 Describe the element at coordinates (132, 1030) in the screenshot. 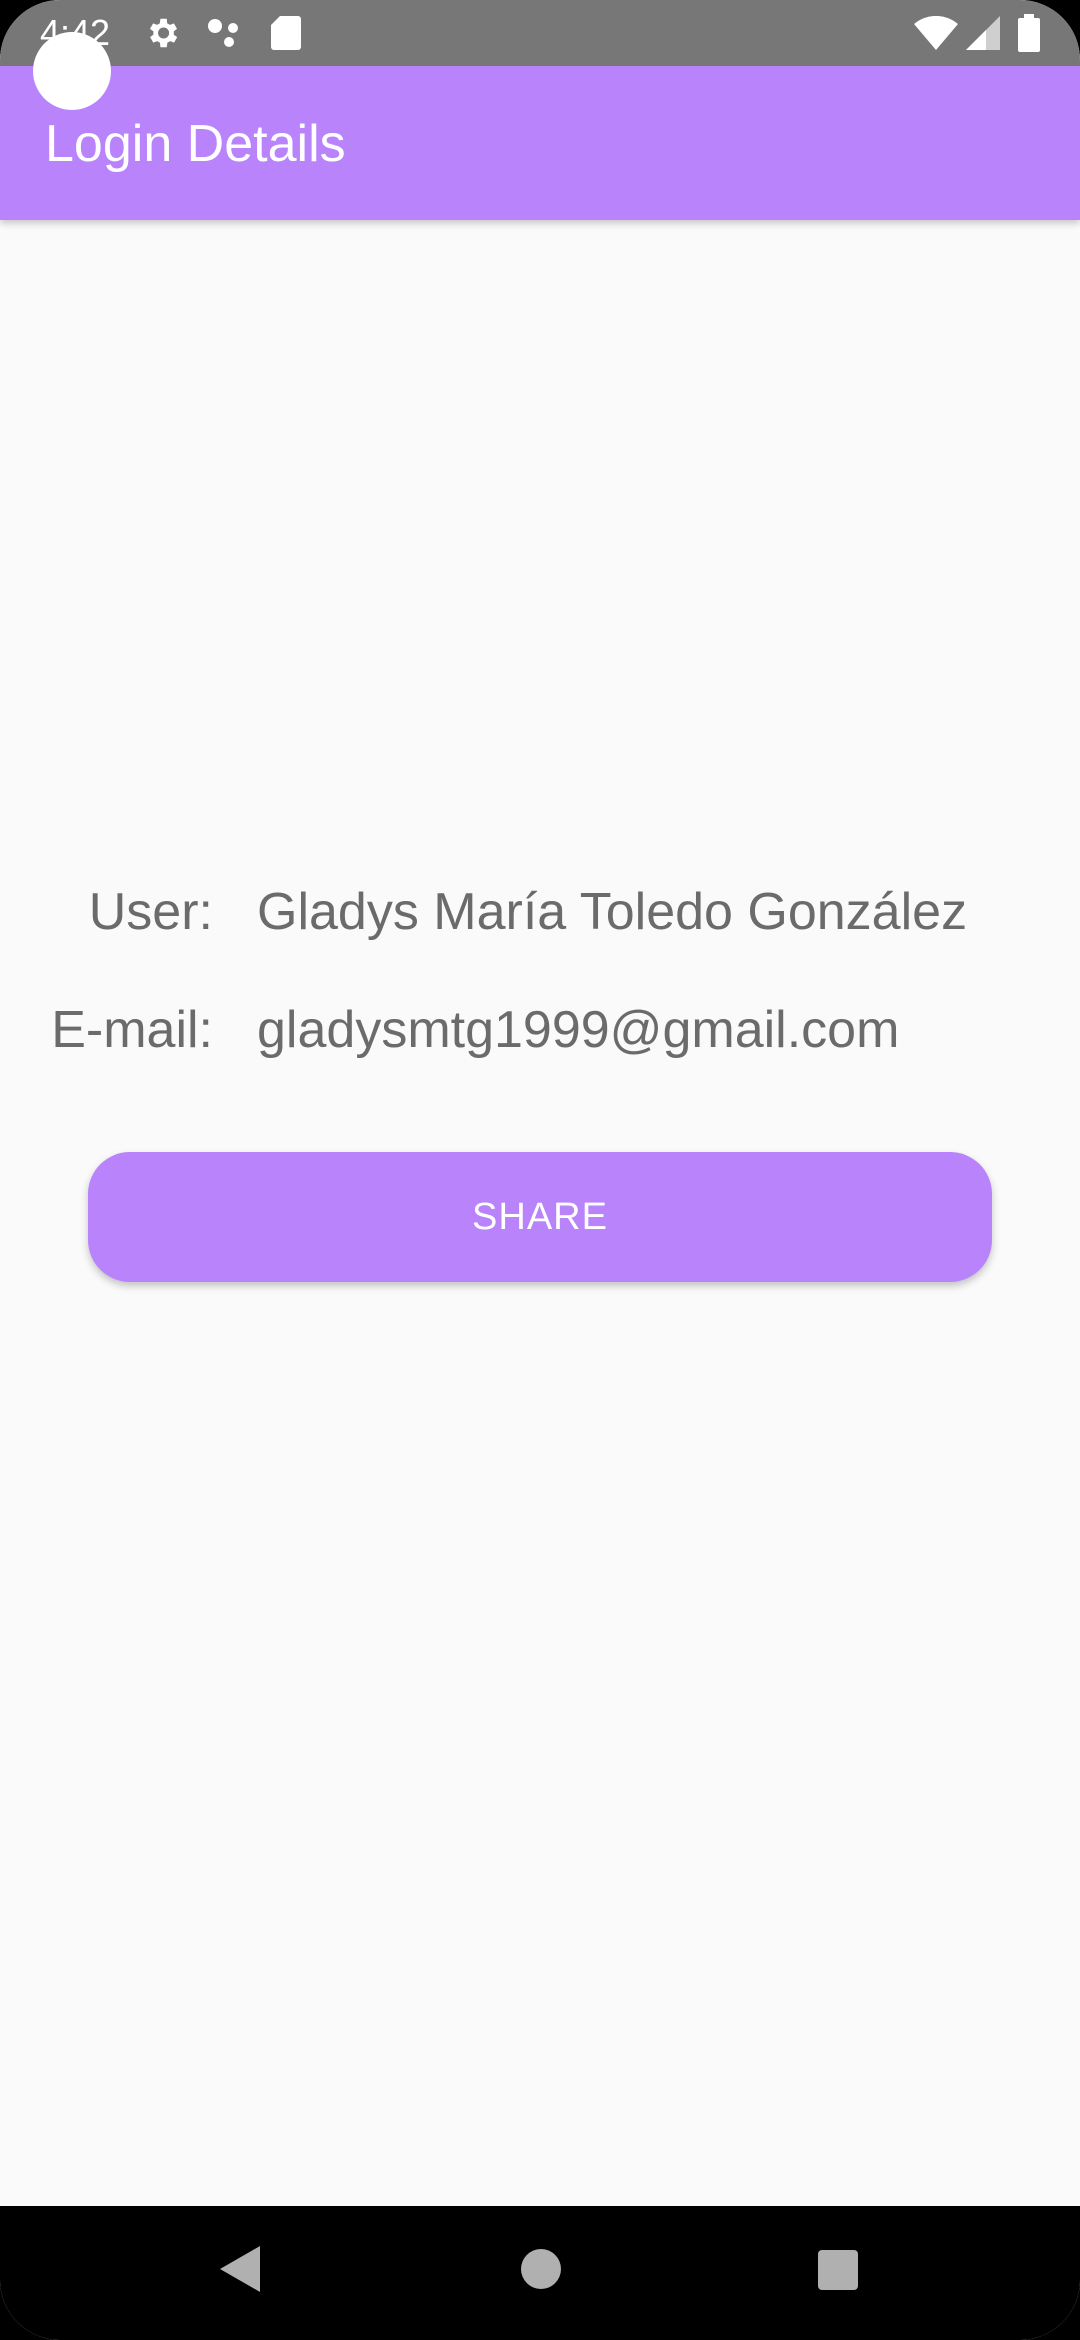

I see `email-label: E-mail:` at that location.